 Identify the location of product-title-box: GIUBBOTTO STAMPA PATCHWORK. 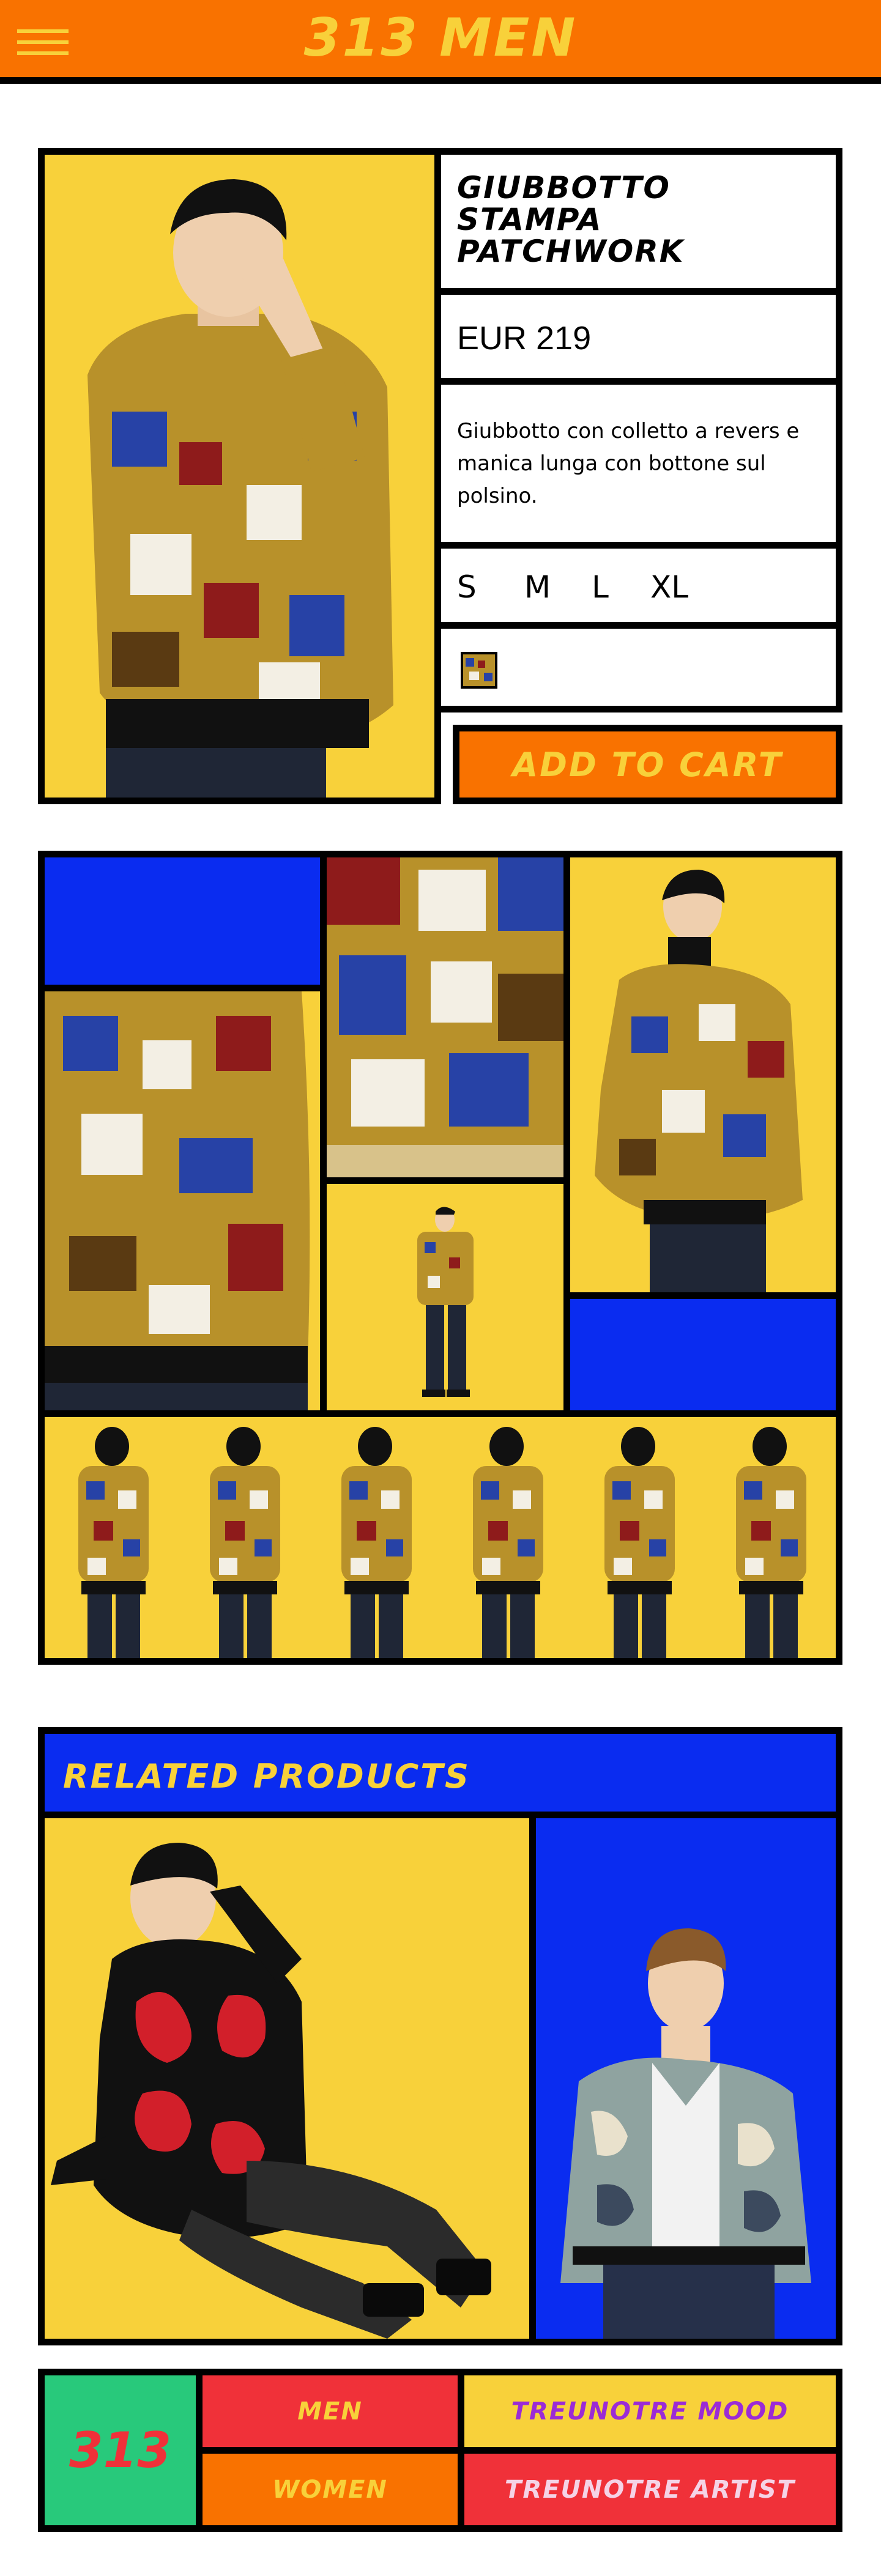
(638, 221).